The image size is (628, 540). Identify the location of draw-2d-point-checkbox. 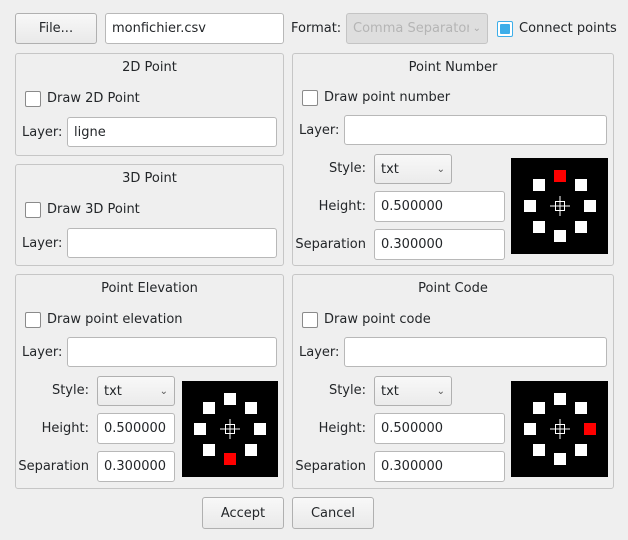
(33, 99).